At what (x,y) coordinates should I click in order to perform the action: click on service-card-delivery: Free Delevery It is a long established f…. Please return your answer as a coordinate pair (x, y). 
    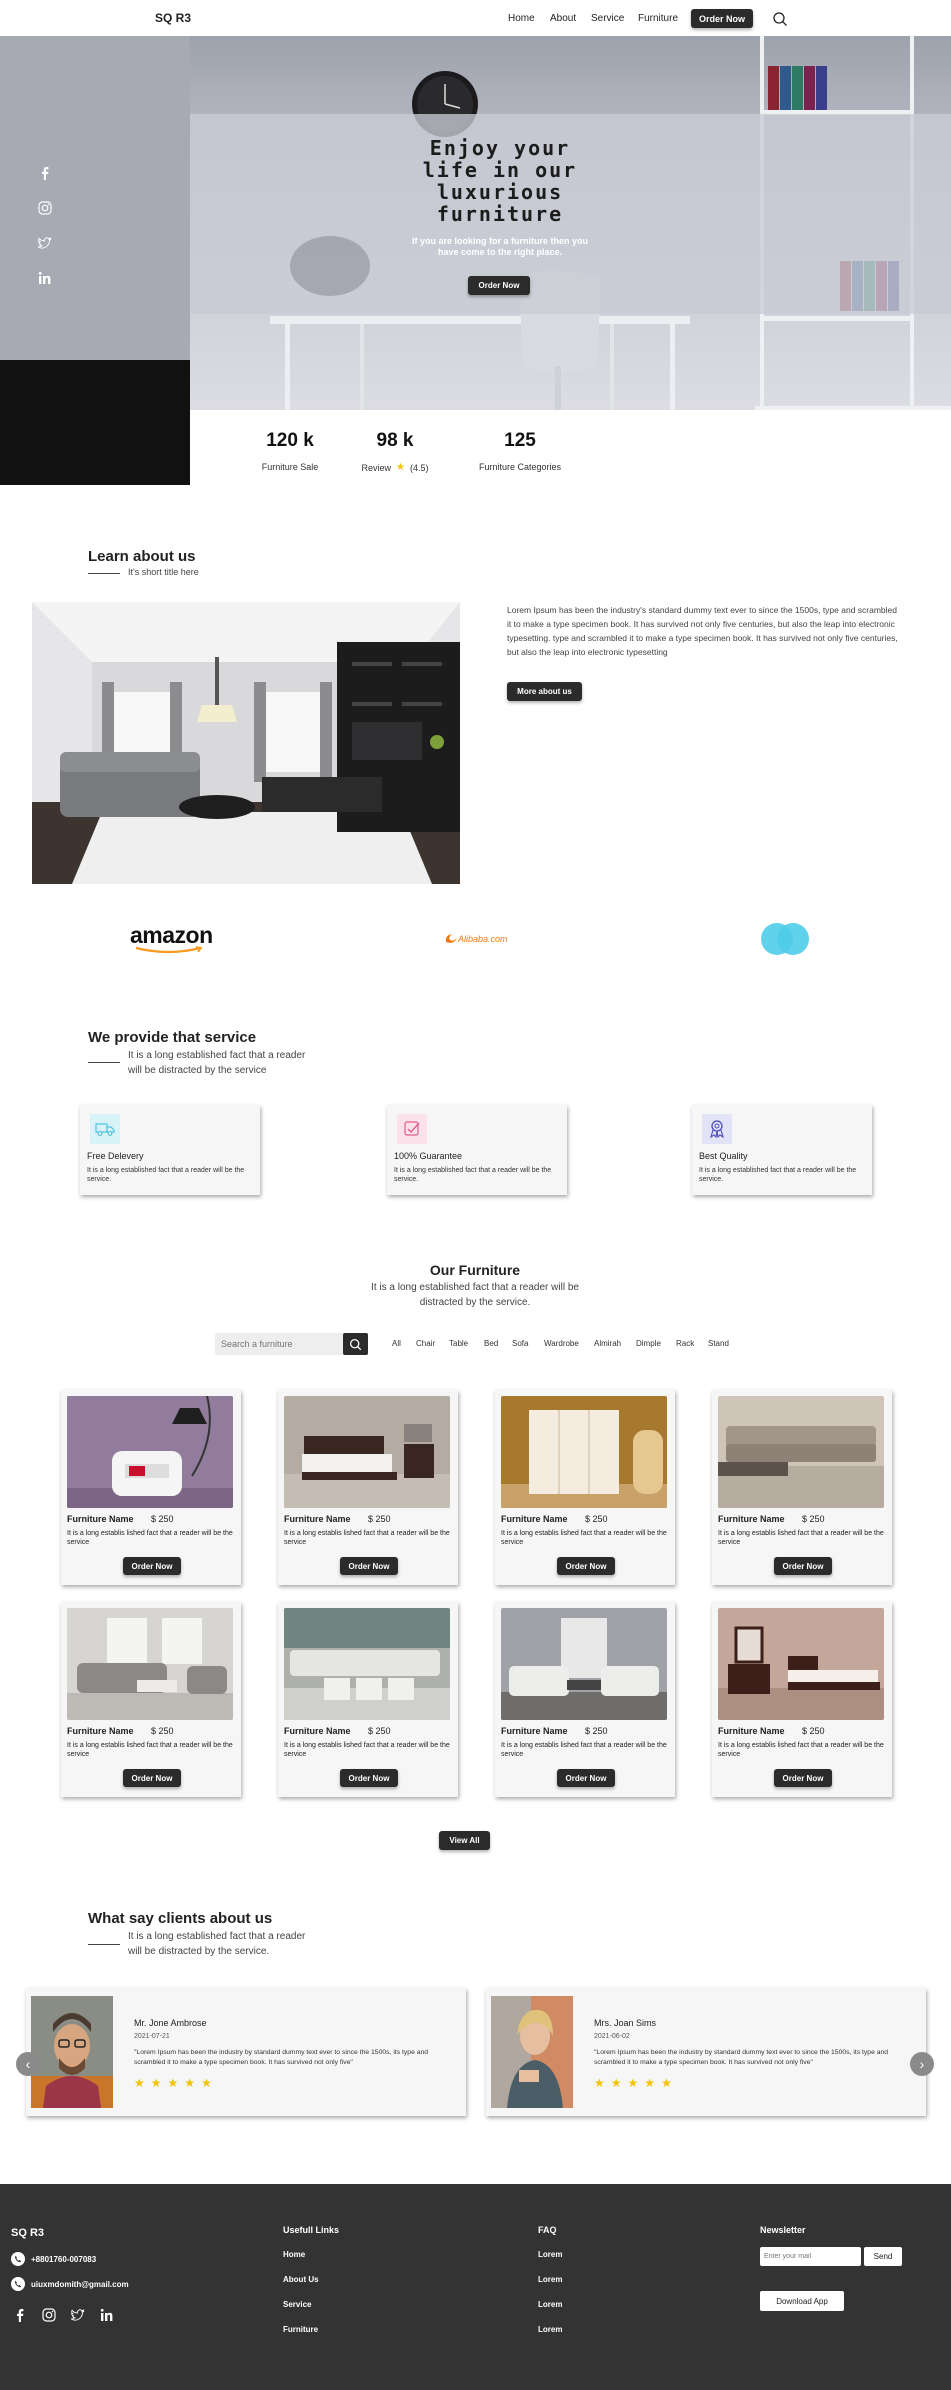
    Looking at the image, I should click on (170, 1150).